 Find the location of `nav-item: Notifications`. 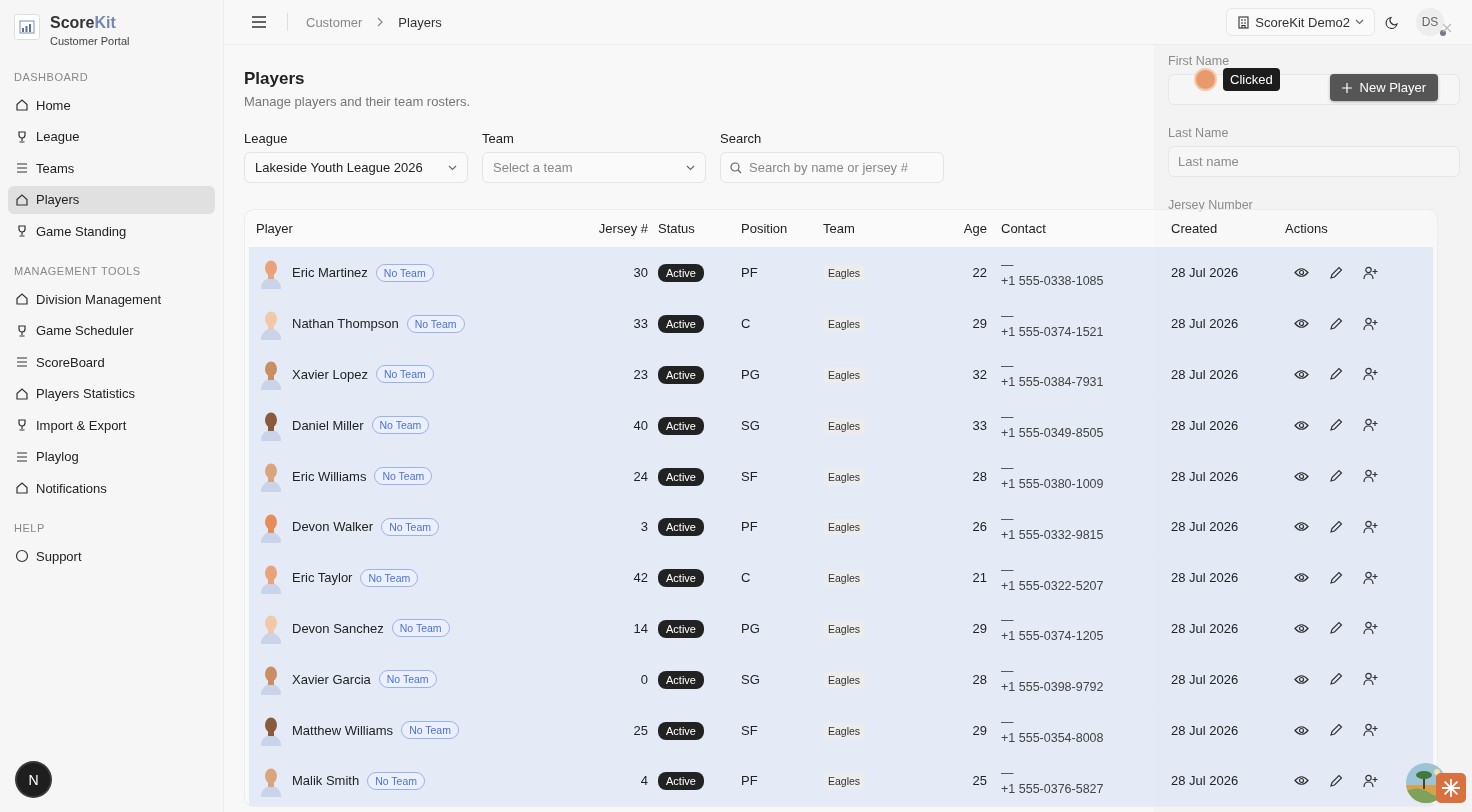

nav-item: Notifications is located at coordinates (111, 488).